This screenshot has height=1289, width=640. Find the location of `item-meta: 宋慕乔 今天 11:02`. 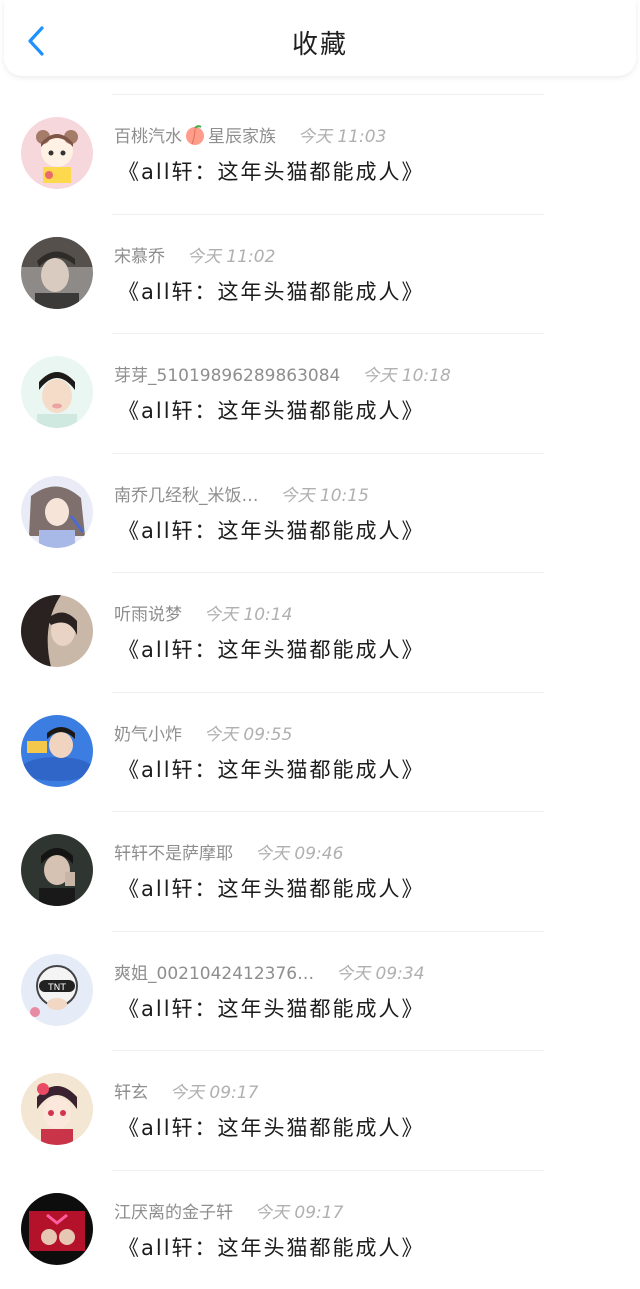

item-meta: 宋慕乔 今天 11:02 is located at coordinates (194, 254).